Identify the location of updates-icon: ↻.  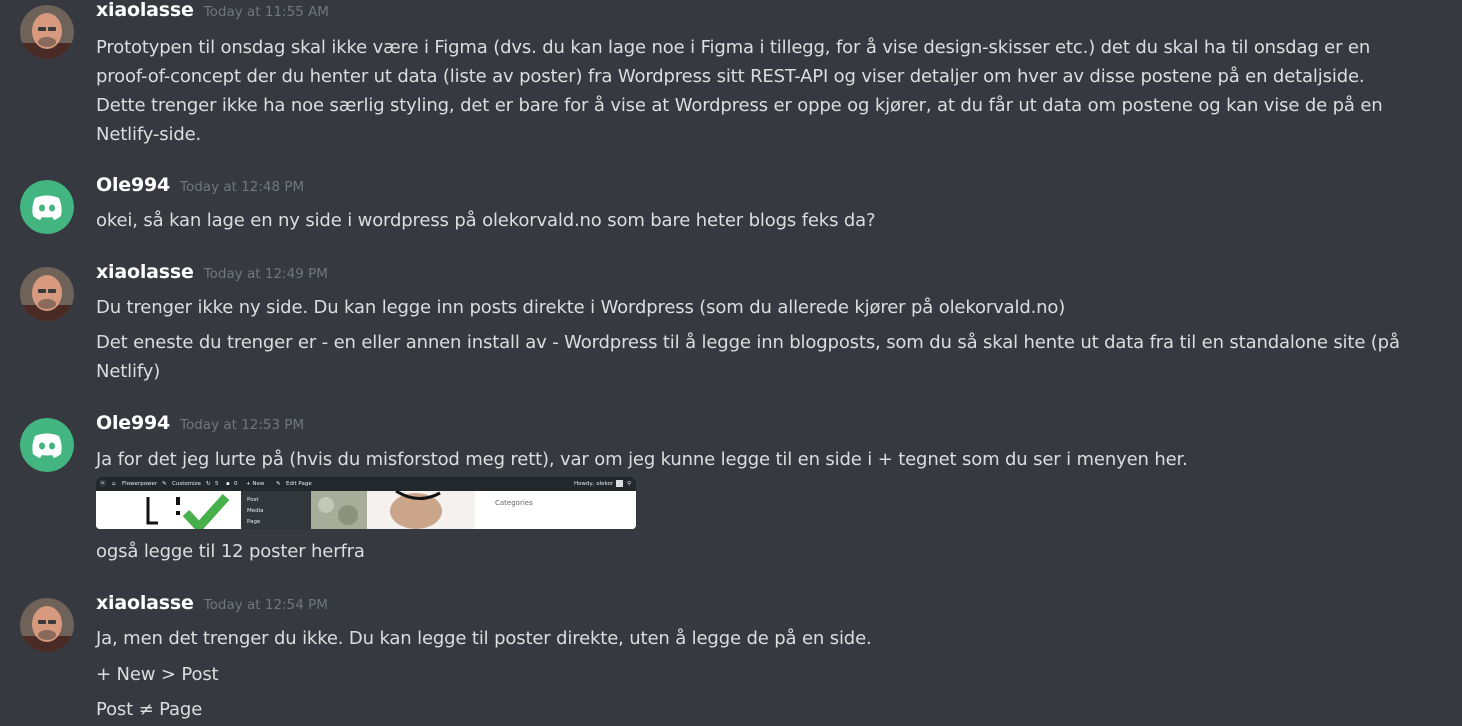
(208, 484).